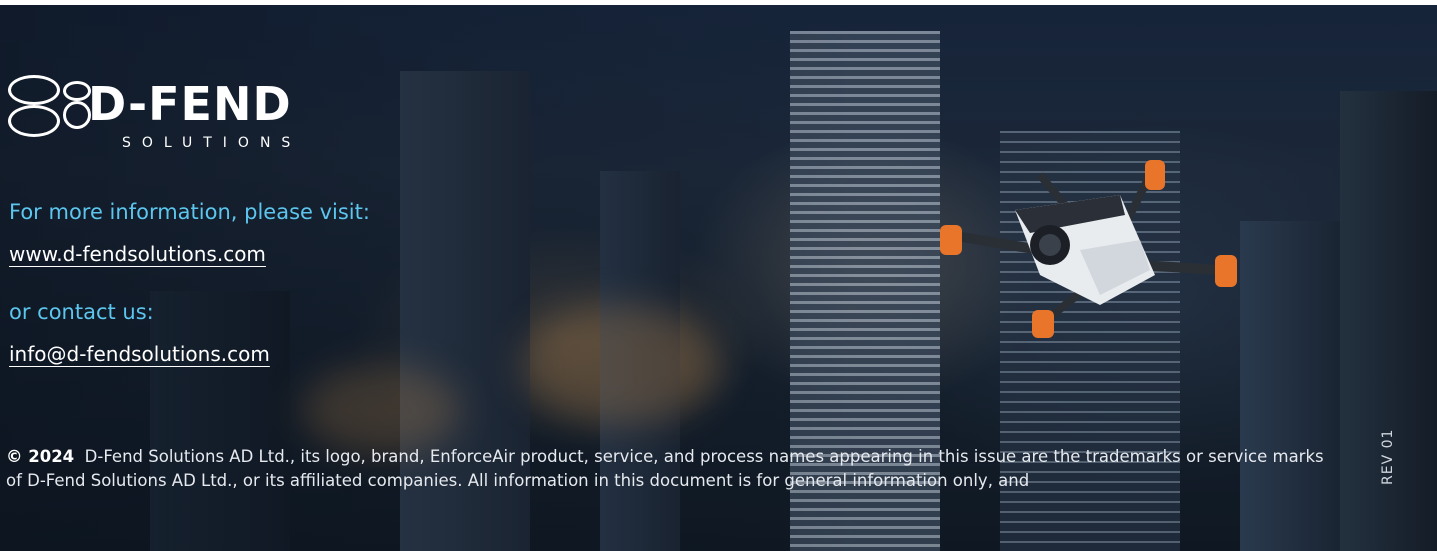 The width and height of the screenshot is (1437, 551). What do you see at coordinates (212, 143) in the screenshot?
I see `logo-subtitle: SOLUTIONS` at bounding box center [212, 143].